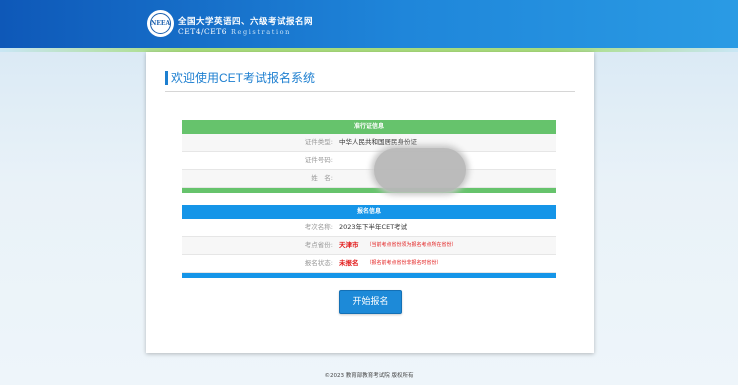 This screenshot has width=738, height=385. Describe the element at coordinates (318, 245) in the screenshot. I see `exam-province-label: 考点省份:` at that location.